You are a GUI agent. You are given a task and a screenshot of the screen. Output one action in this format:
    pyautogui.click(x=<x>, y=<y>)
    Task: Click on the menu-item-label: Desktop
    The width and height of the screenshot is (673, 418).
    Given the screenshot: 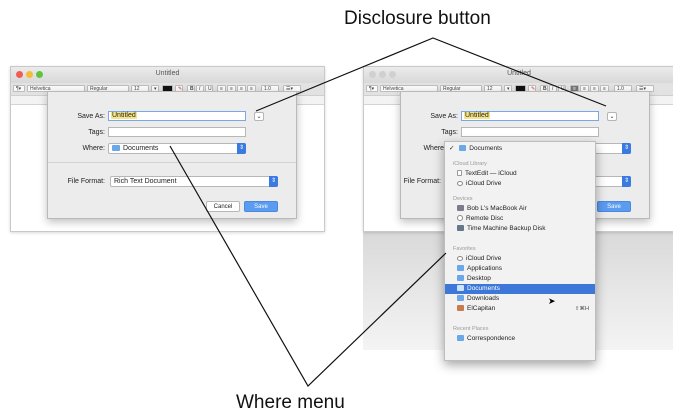 What is the action you would take?
    pyautogui.click(x=479, y=278)
    